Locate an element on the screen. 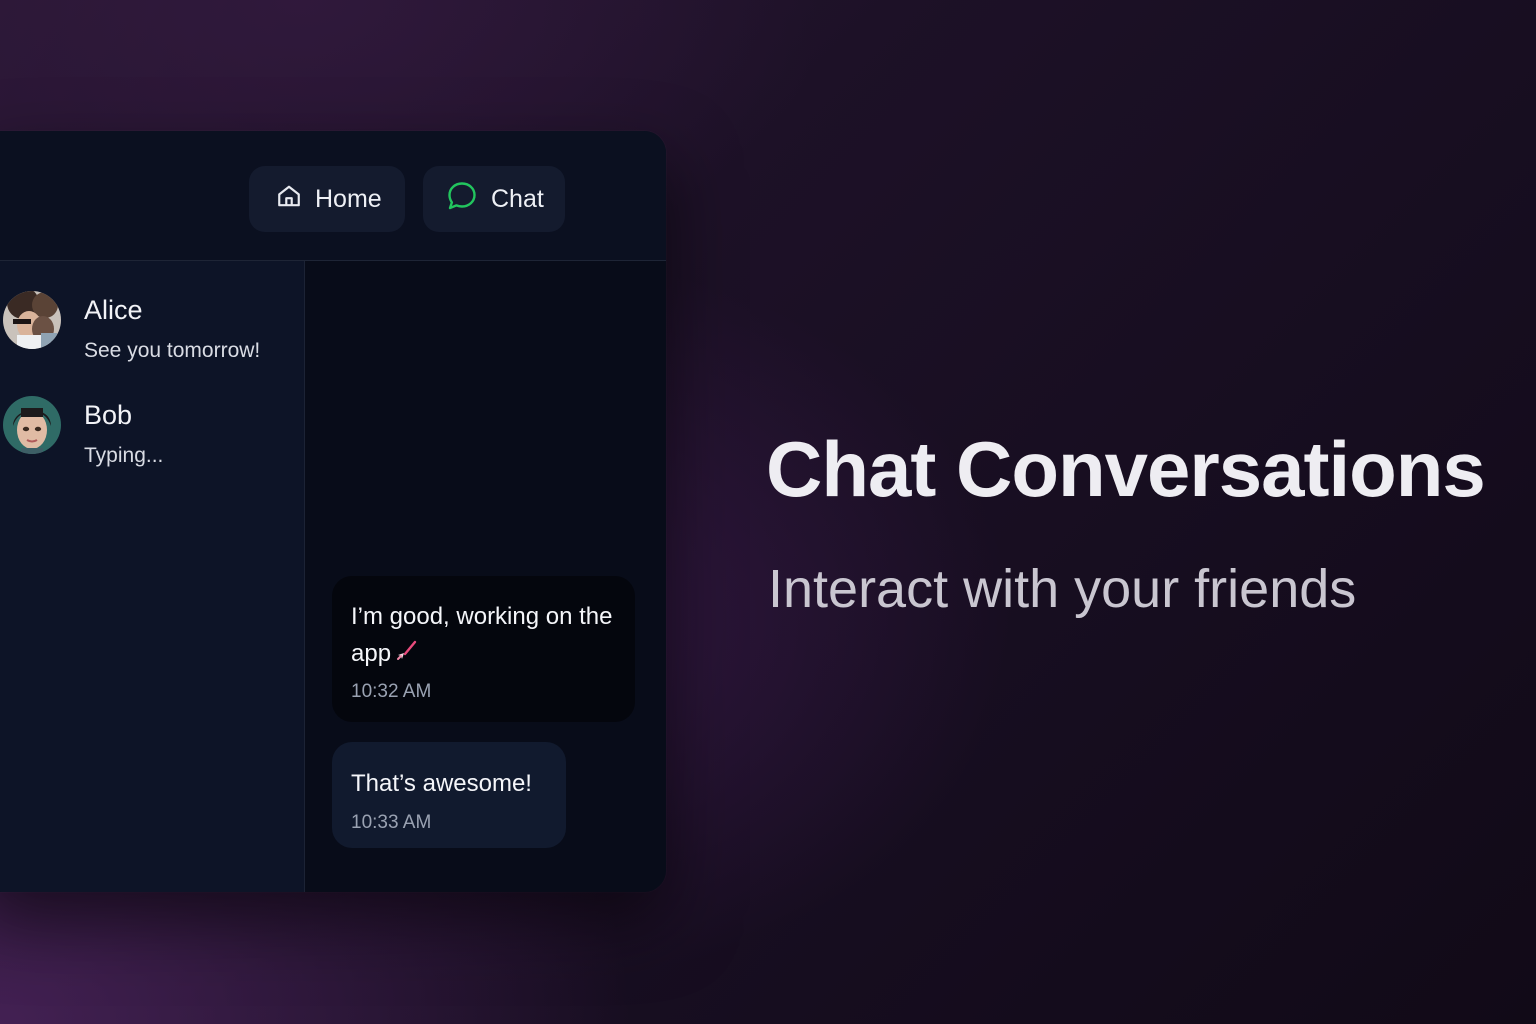 This screenshot has width=1536, height=1024. contact-item-alice: Alice See you tomorrow! is located at coordinates (152, 331).